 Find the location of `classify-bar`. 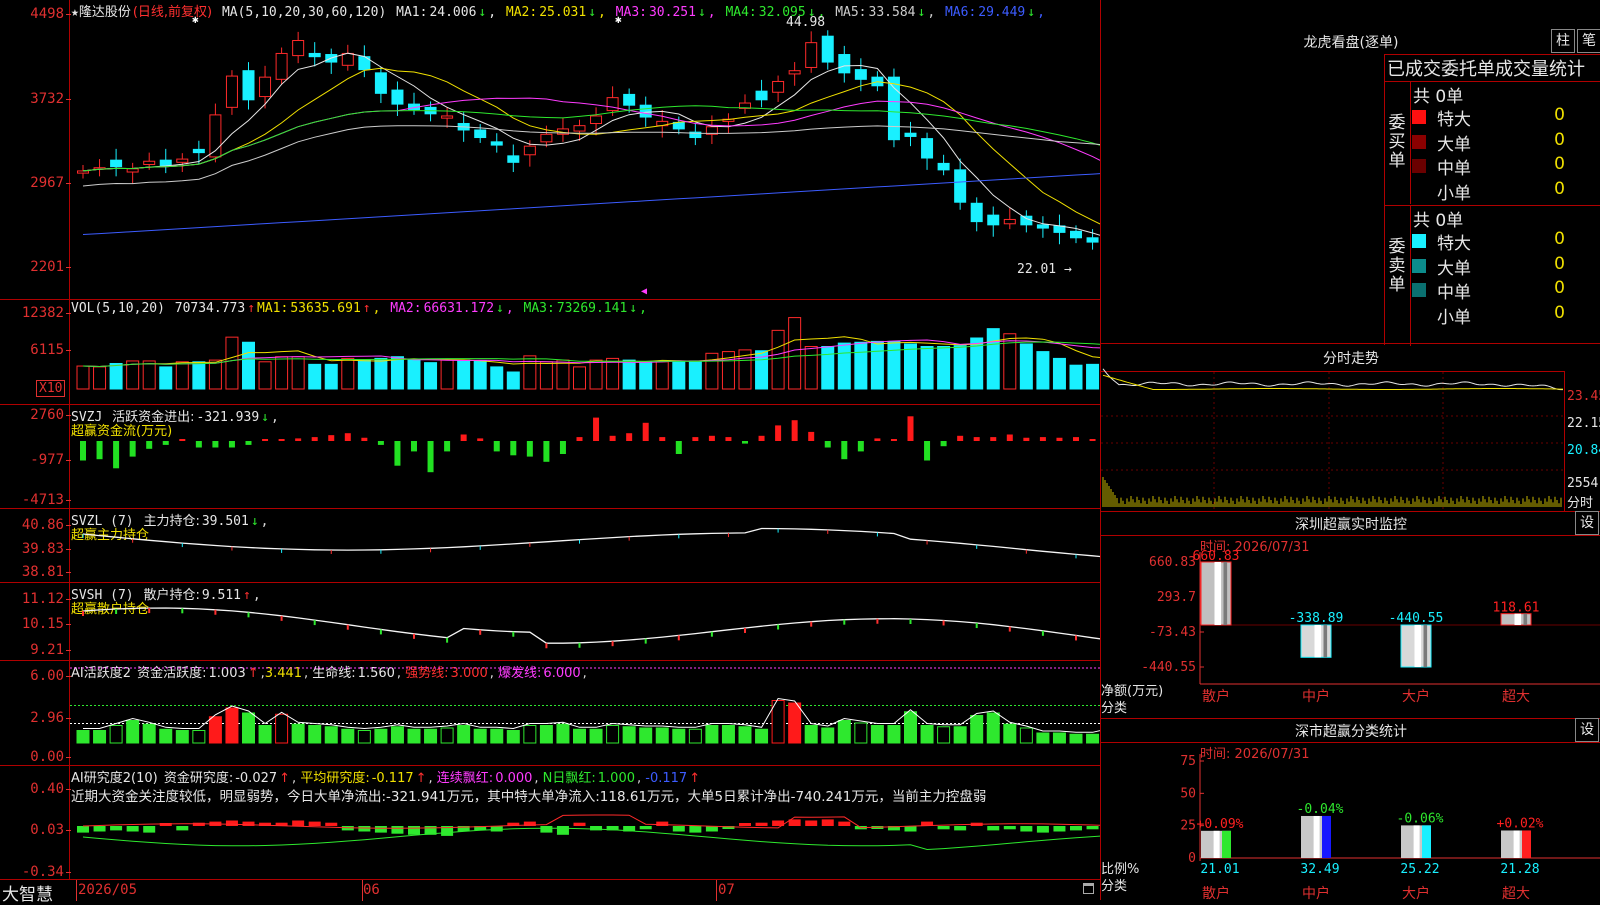

classify-bar is located at coordinates (1516, 844).